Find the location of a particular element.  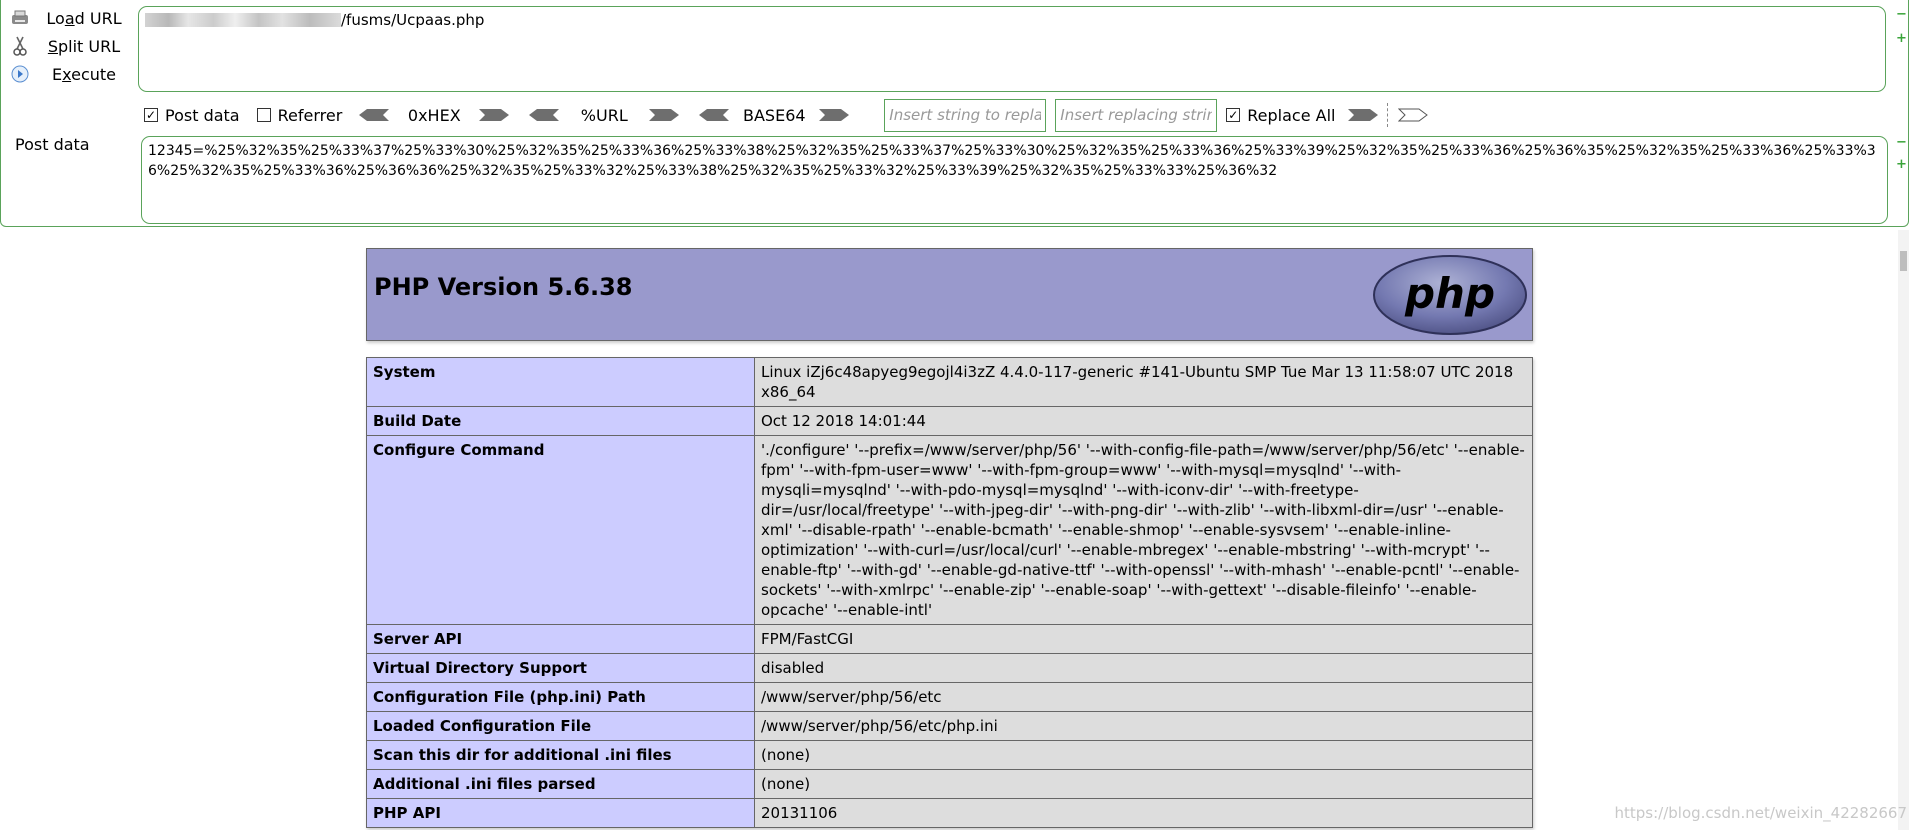

table-row: Server API FPM/FastCGI is located at coordinates (949, 639).